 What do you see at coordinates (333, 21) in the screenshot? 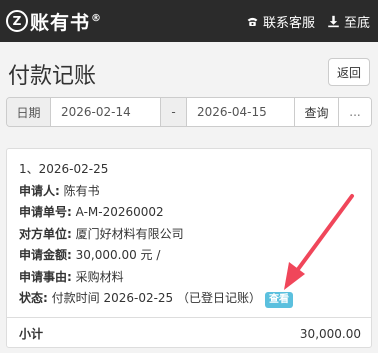
I see `download-icon` at bounding box center [333, 21].